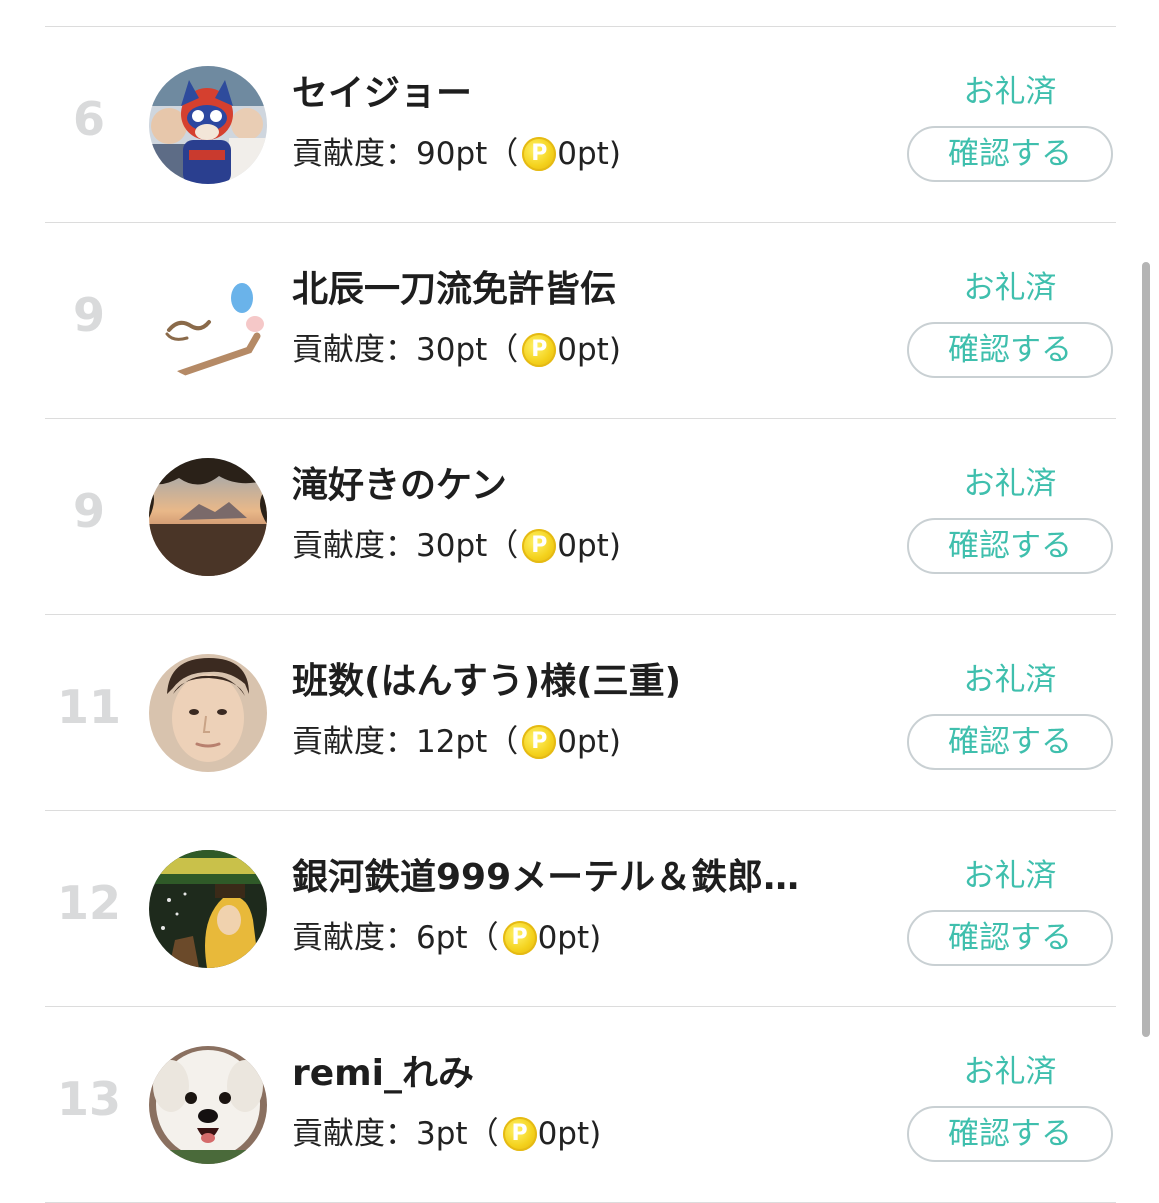 This screenshot has width=1159, height=1203. What do you see at coordinates (592, 94) in the screenshot?
I see `user-name: セイジョー` at bounding box center [592, 94].